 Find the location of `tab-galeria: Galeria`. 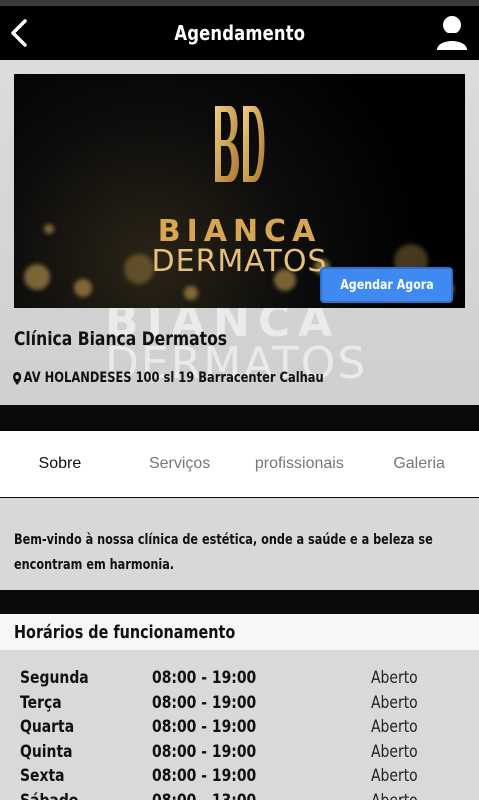

tab-galeria: Galeria is located at coordinates (419, 464).